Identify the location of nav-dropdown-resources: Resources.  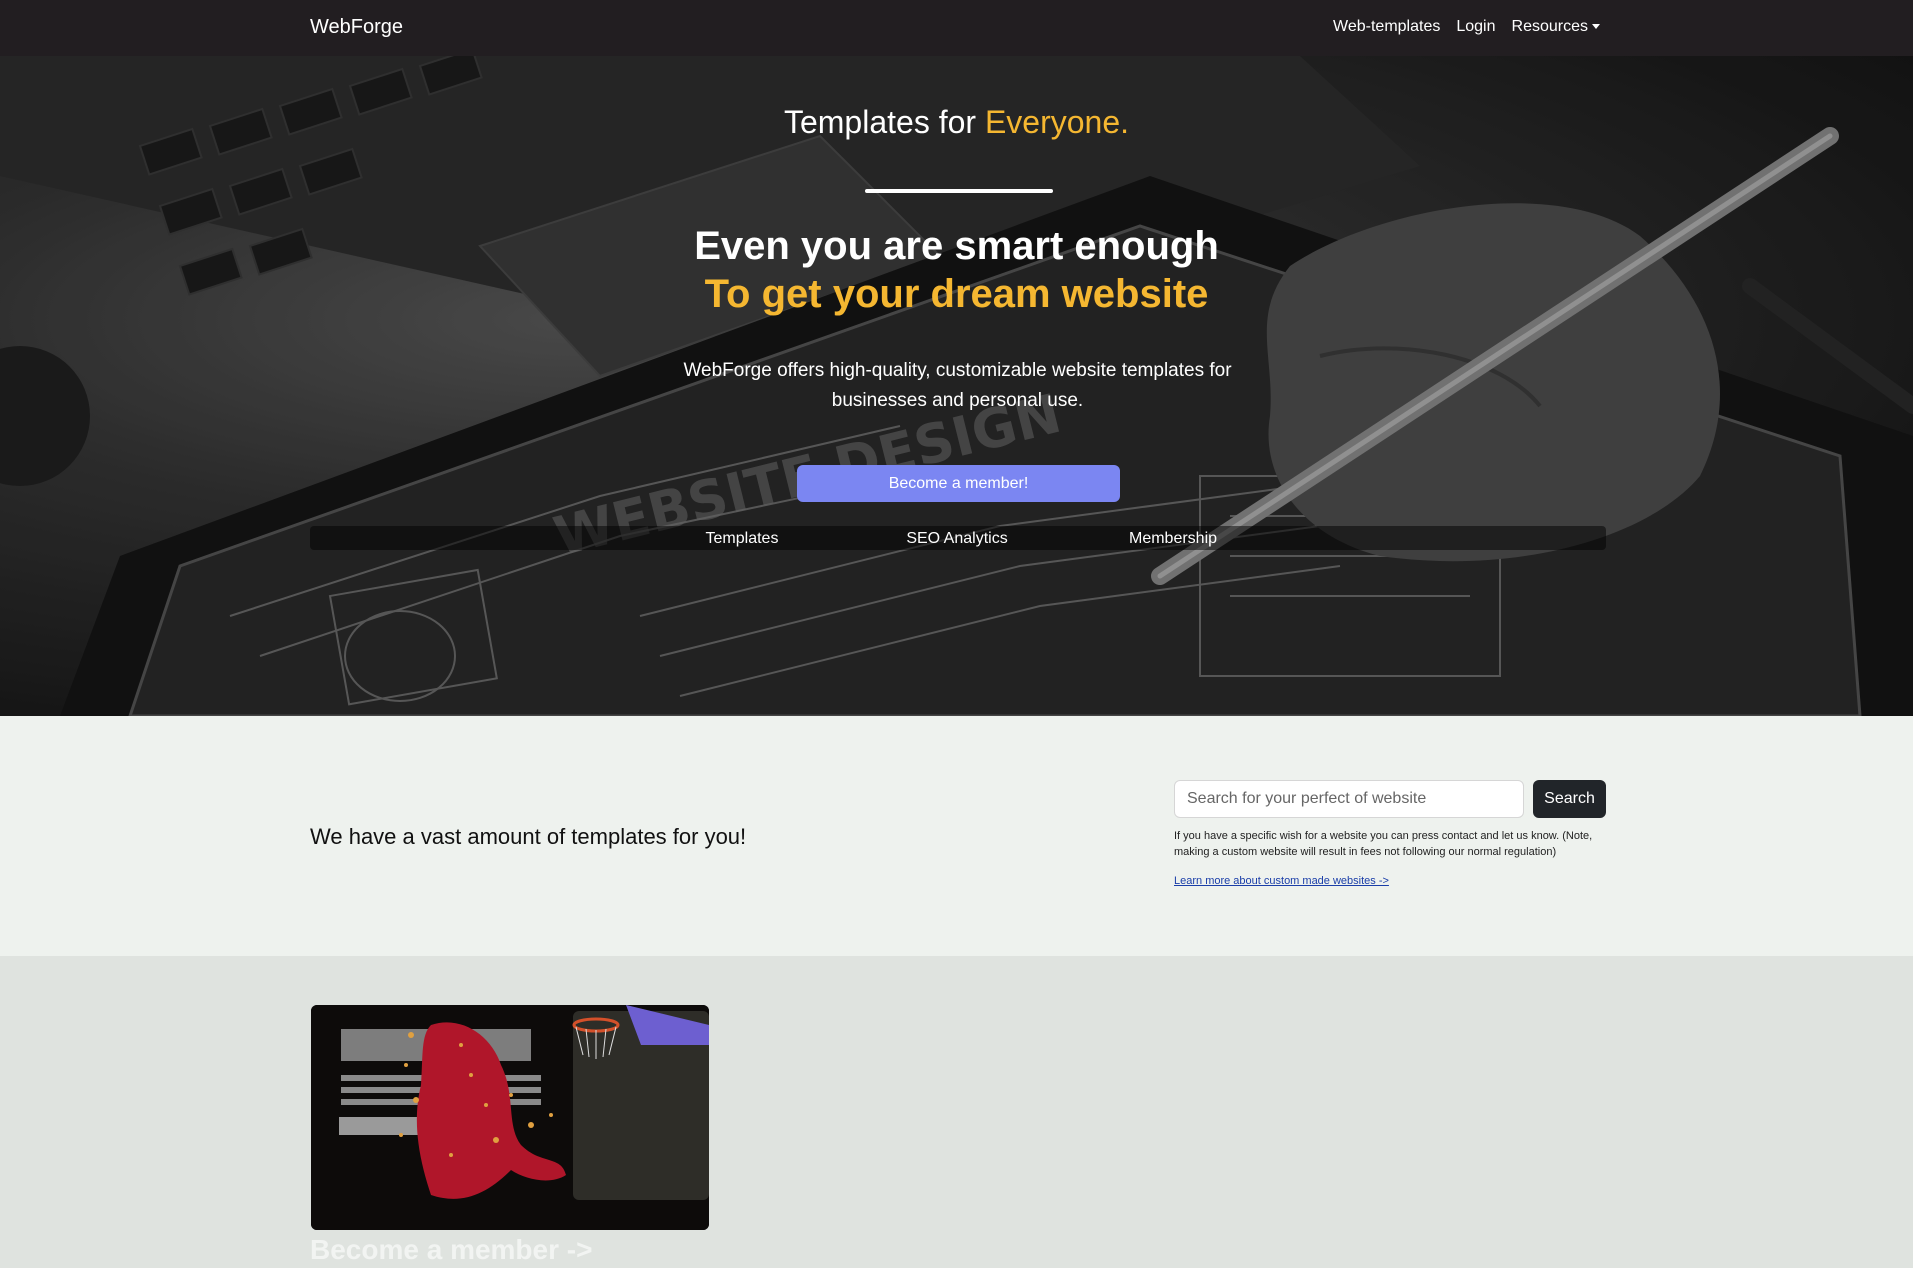
(1556, 27).